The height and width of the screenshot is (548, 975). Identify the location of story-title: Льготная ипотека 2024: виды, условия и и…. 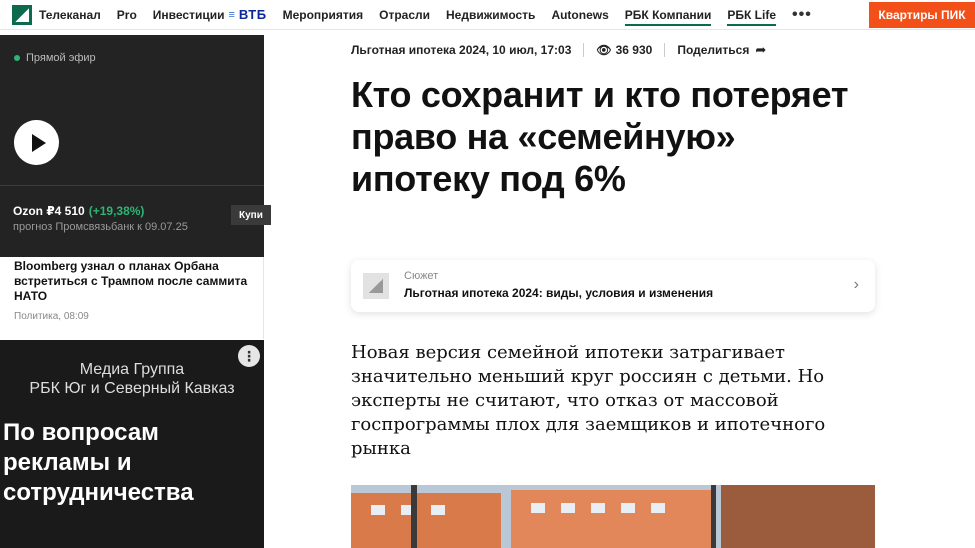
(558, 293).